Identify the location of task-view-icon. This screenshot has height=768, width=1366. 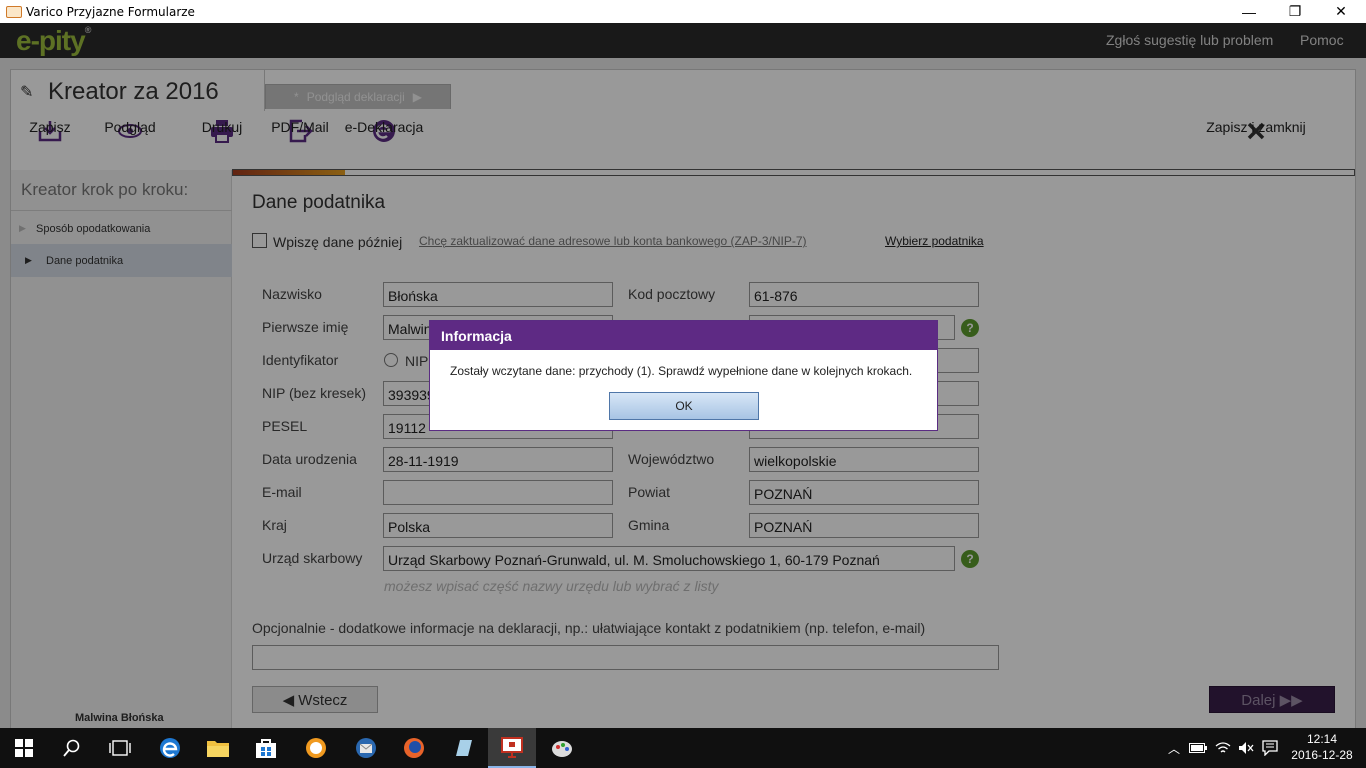
(120, 748).